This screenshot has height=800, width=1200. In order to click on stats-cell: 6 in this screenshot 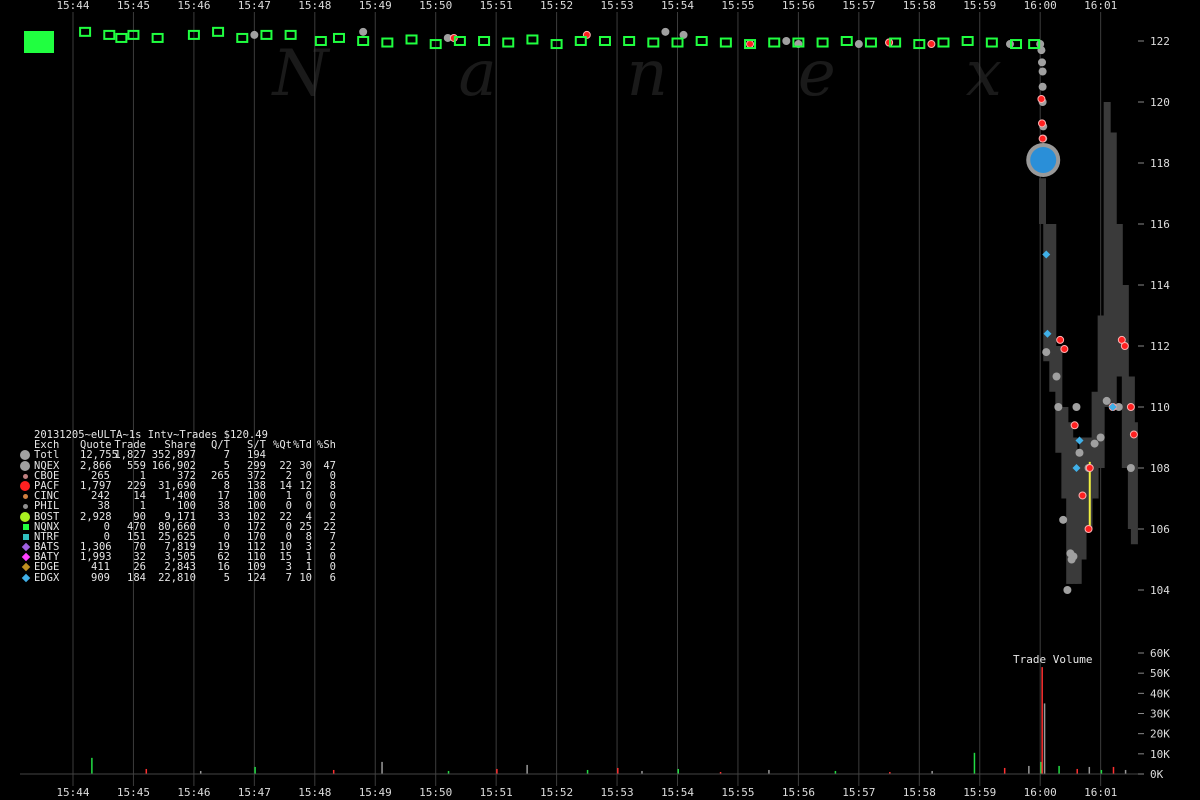, I will do `click(332, 577)`.